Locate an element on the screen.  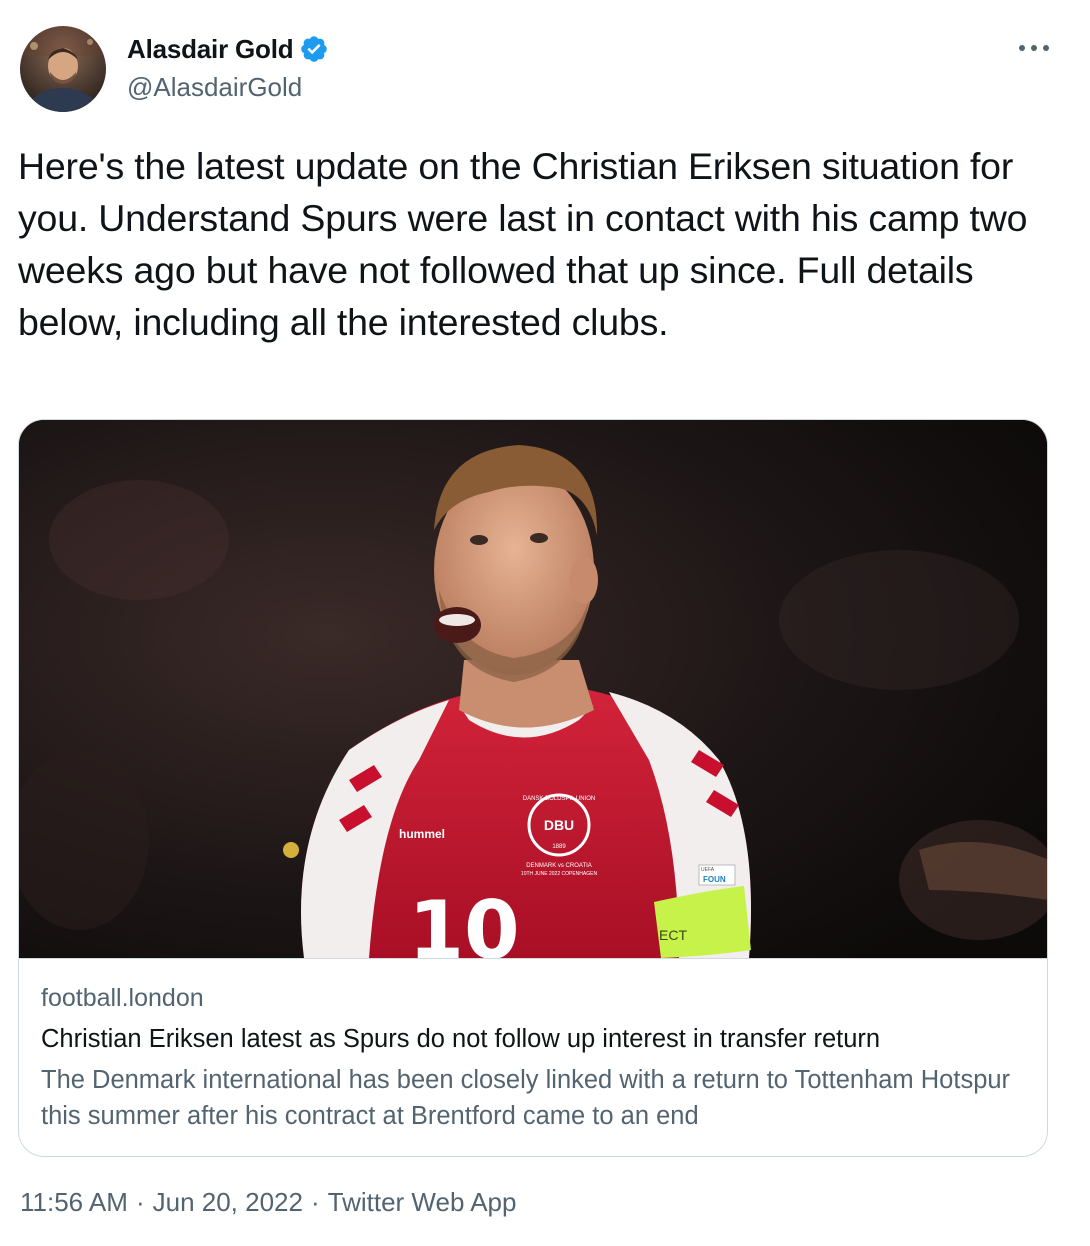
tweet-date: Jun 20, 2022 is located at coordinates (228, 1202).